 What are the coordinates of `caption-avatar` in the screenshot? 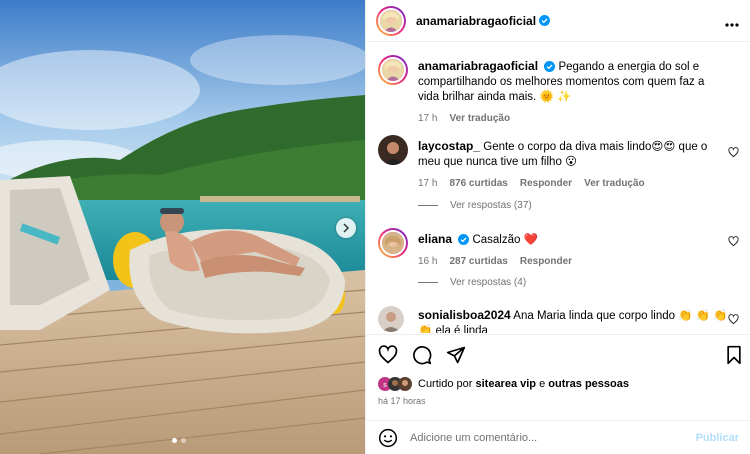 It's located at (393, 70).